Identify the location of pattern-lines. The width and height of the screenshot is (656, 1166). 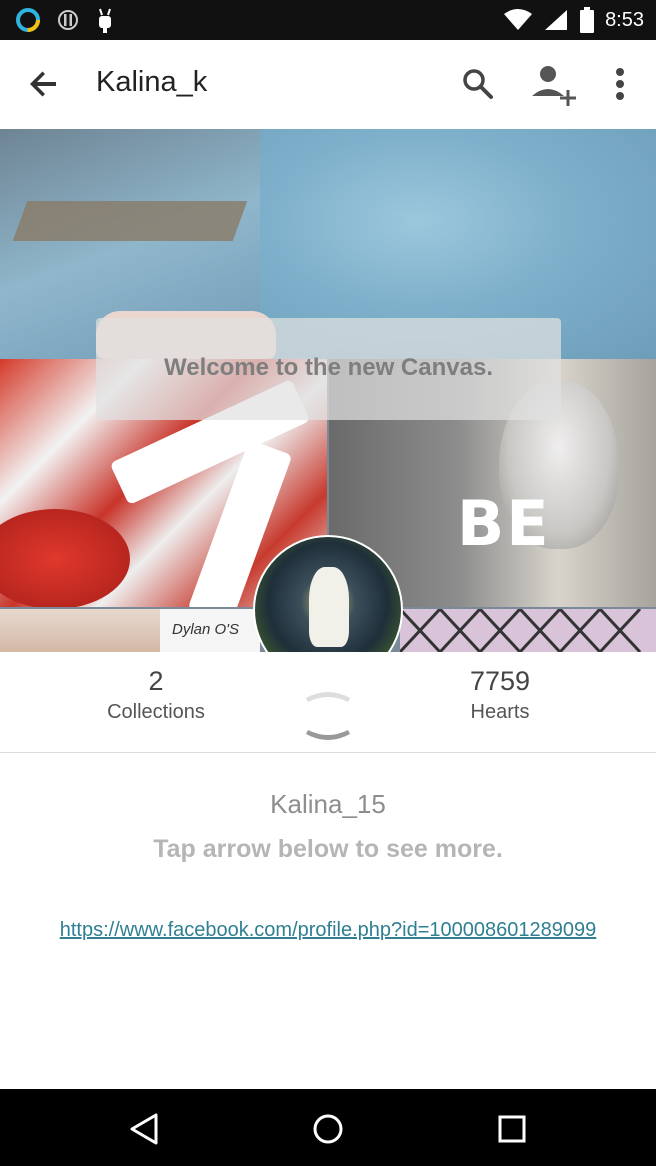
(521, 630).